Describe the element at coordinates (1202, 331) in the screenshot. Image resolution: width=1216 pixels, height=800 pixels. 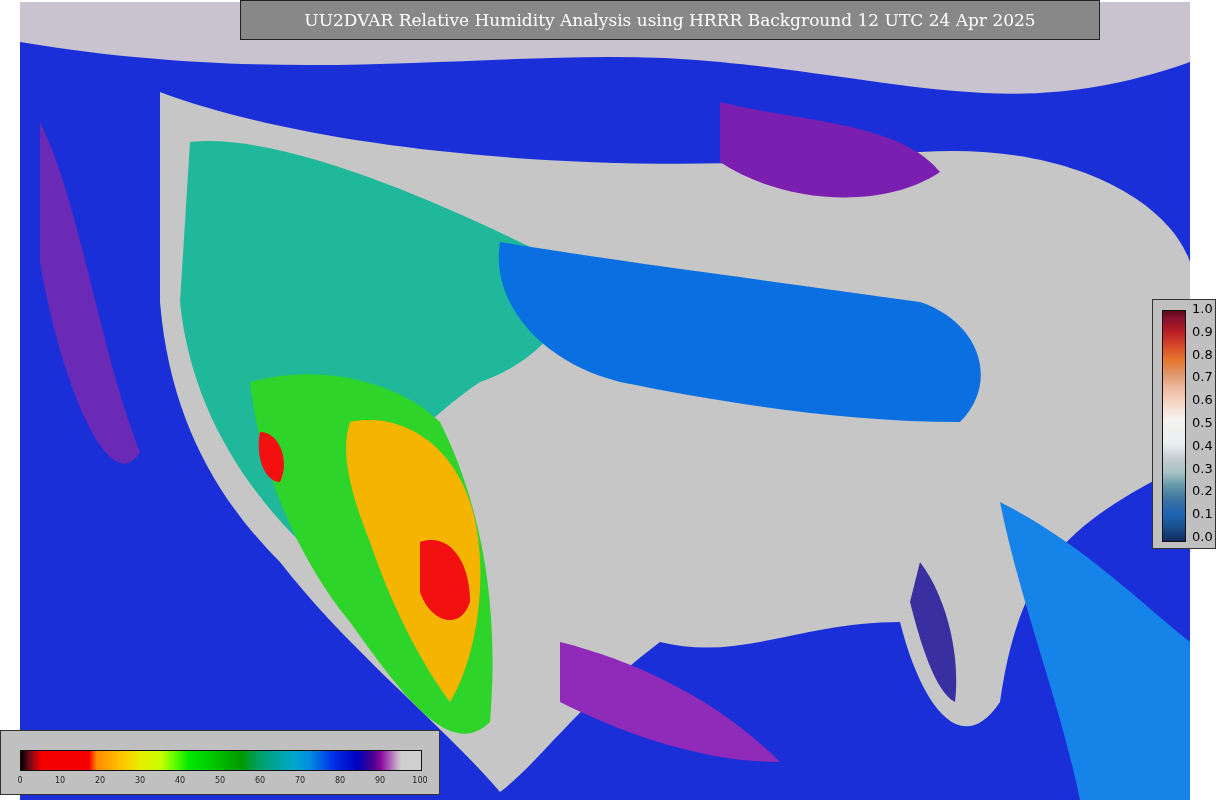
I see `tick-label: 0.9` at that location.